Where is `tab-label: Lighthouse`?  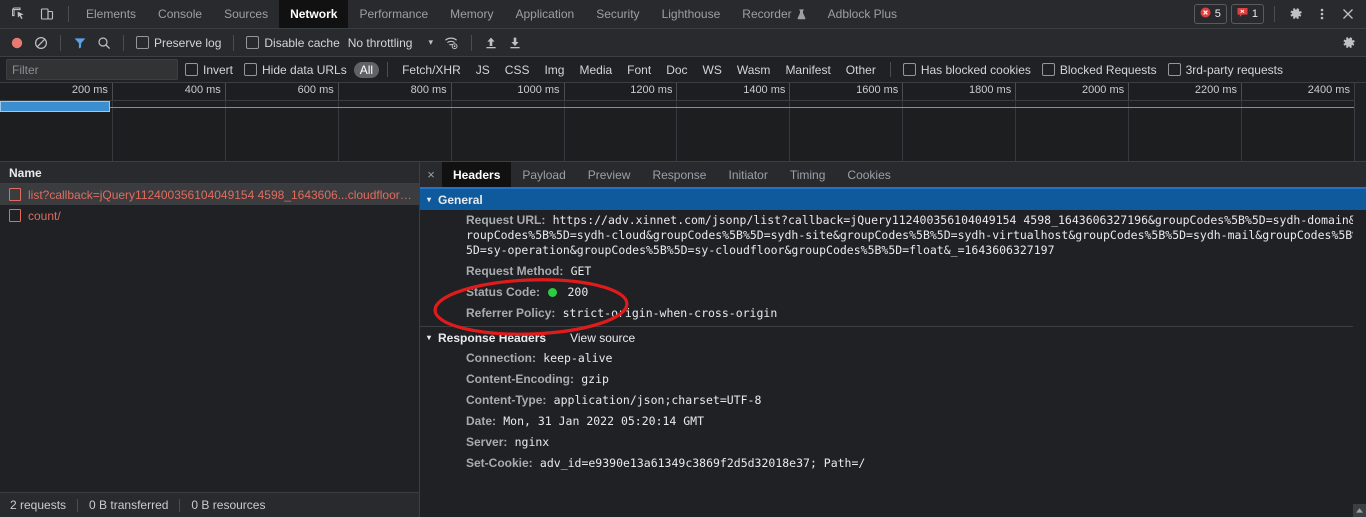 tab-label: Lighthouse is located at coordinates (691, 14).